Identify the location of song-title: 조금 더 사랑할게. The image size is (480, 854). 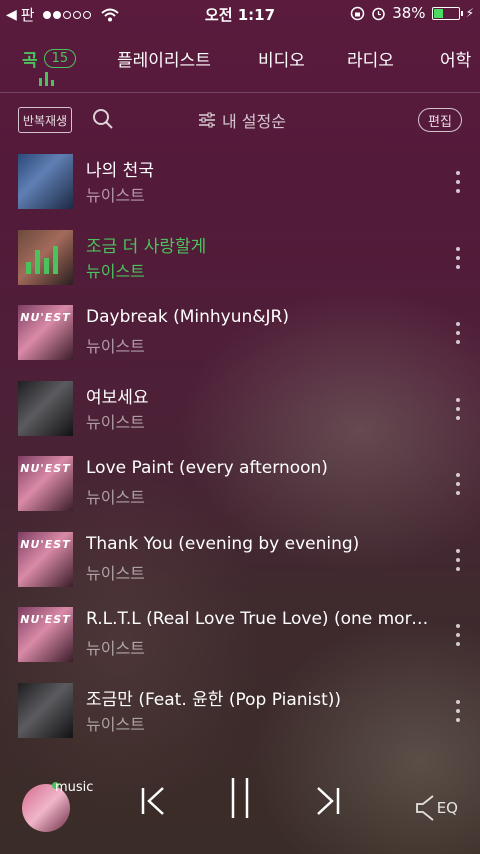
(146, 246).